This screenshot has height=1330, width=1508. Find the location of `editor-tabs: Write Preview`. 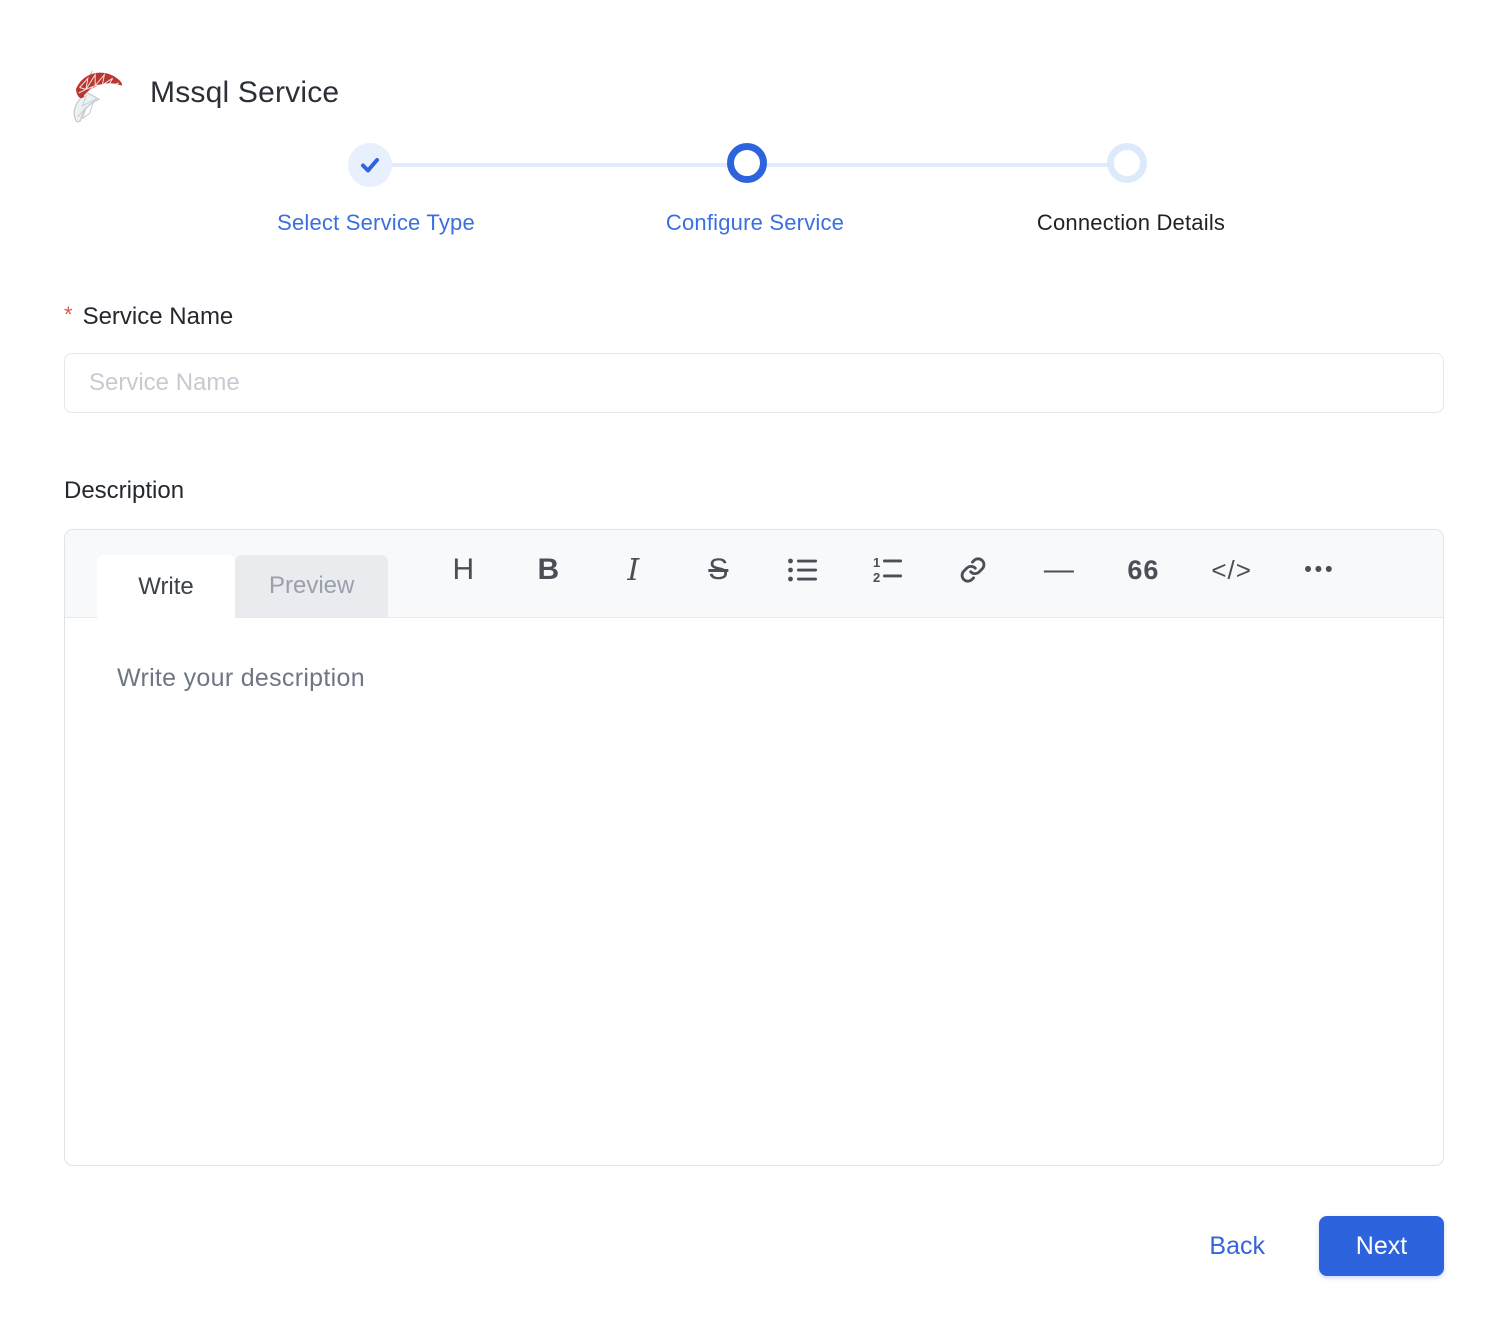

editor-tabs: Write Preview is located at coordinates (243, 587).